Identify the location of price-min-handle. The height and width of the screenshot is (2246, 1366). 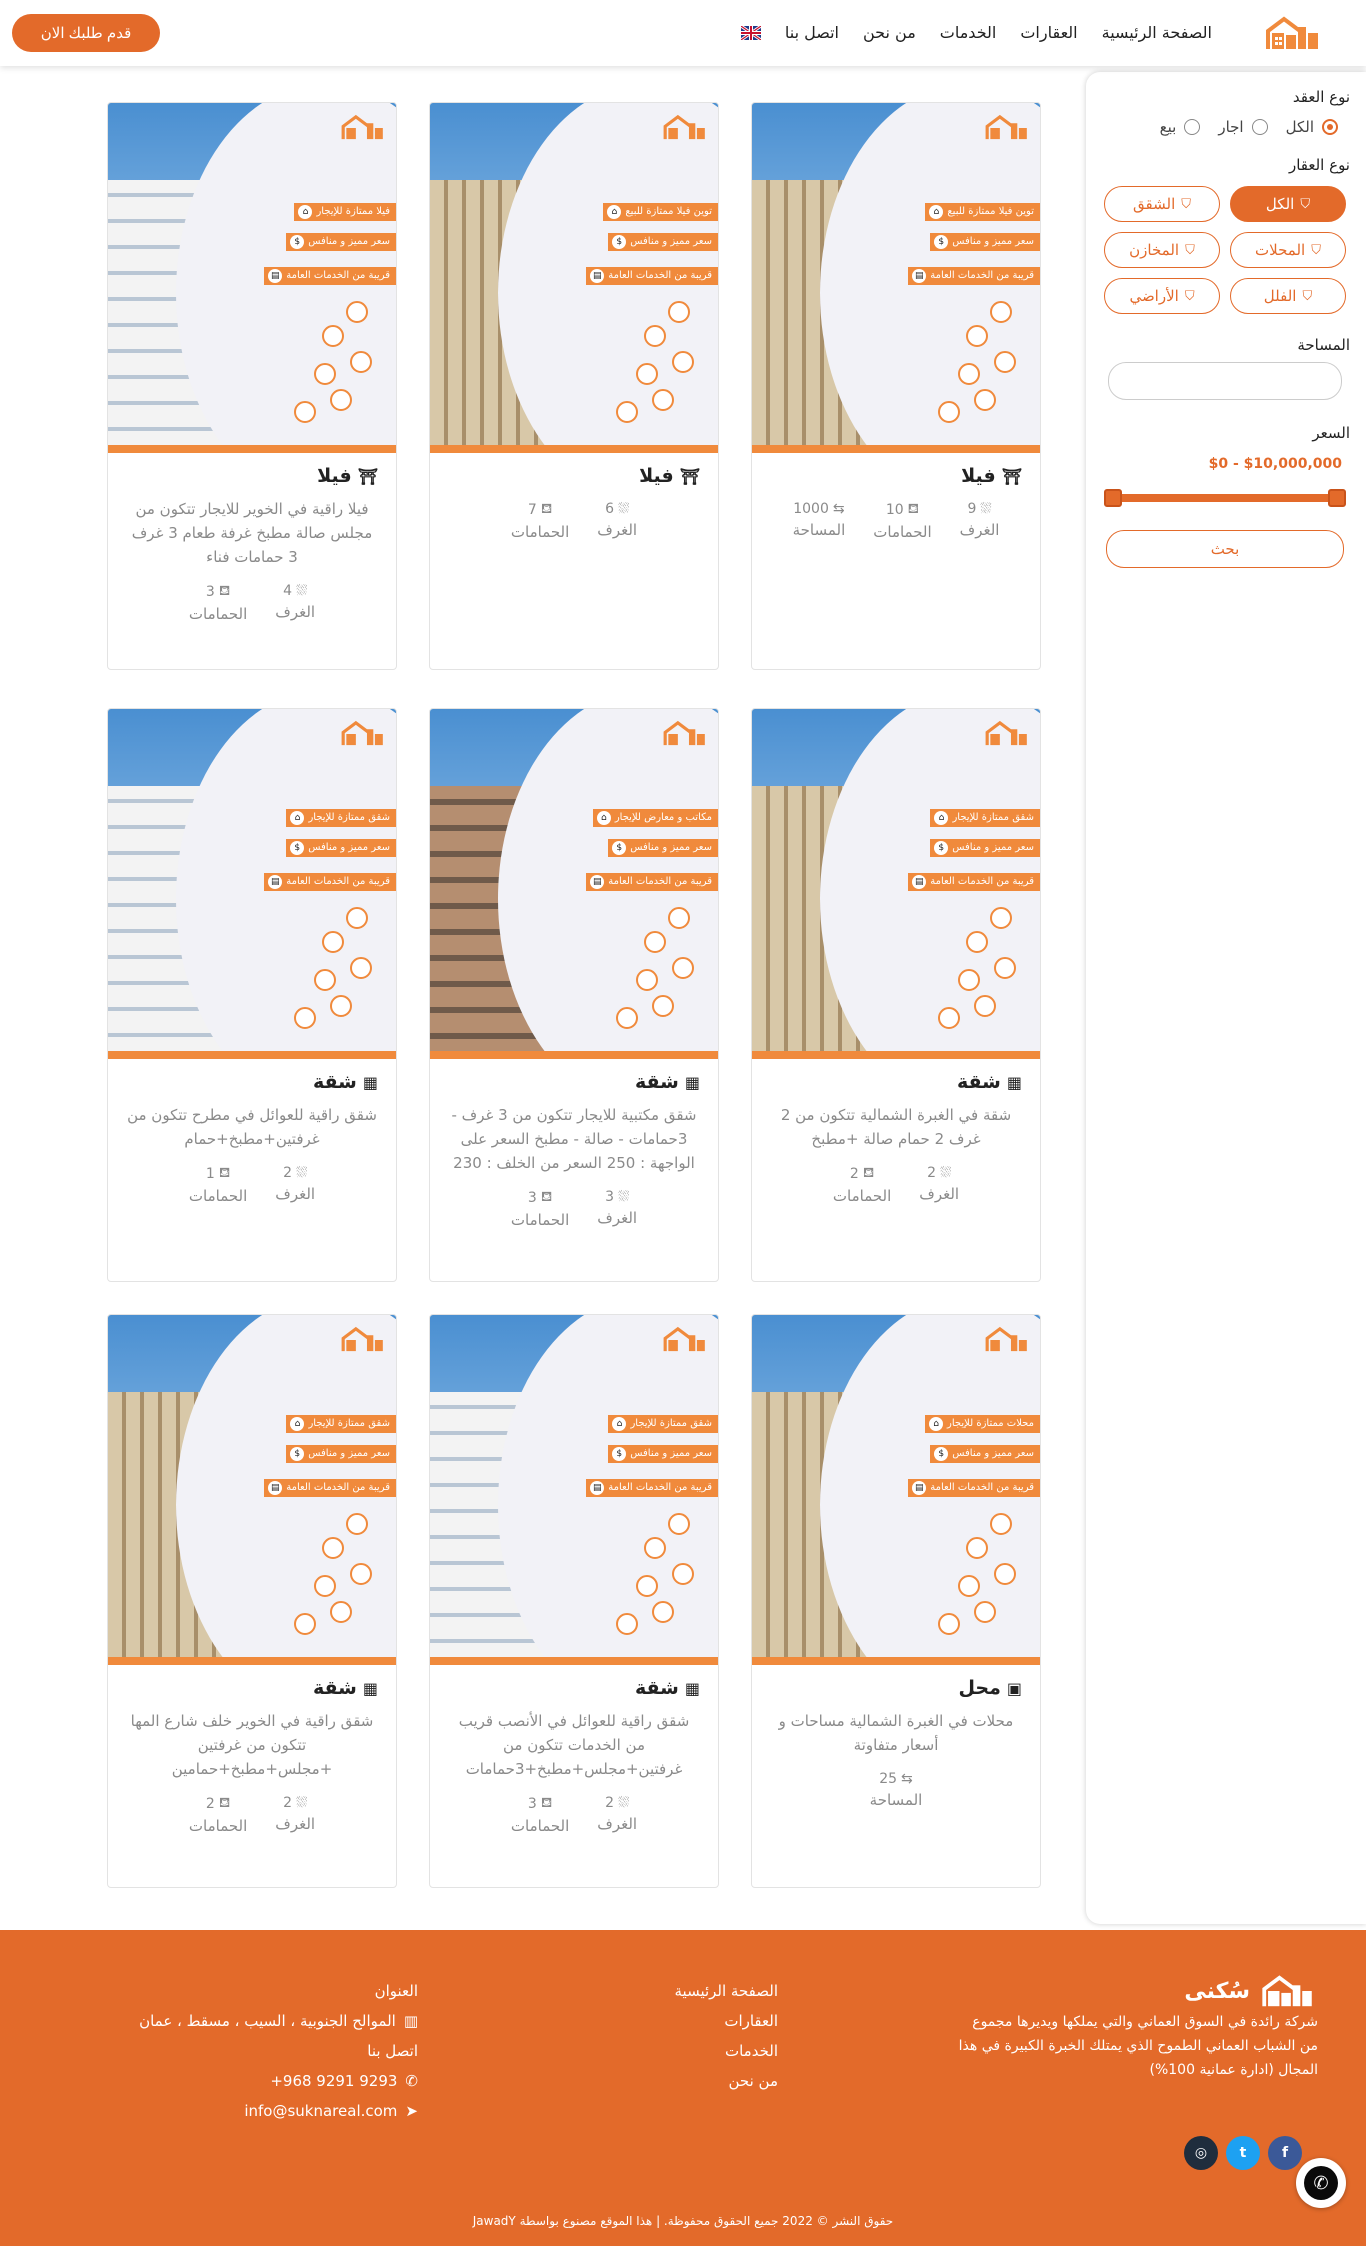
(1113, 498).